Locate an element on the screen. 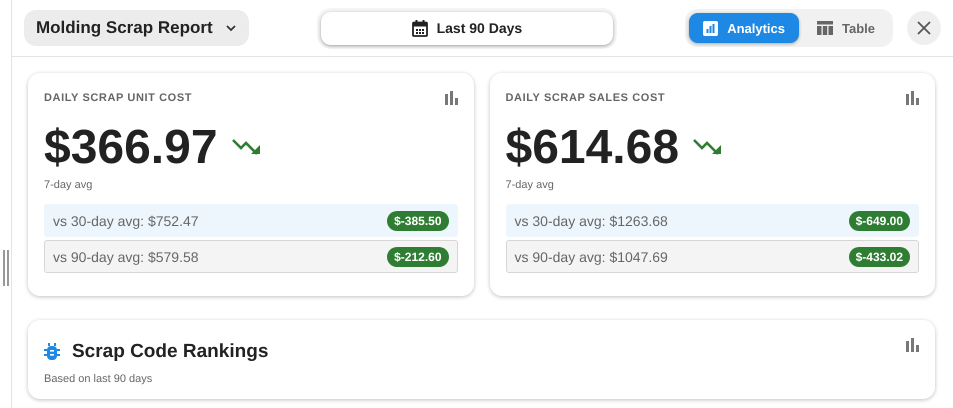 The width and height of the screenshot is (953, 408). close-button is located at coordinates (924, 28).